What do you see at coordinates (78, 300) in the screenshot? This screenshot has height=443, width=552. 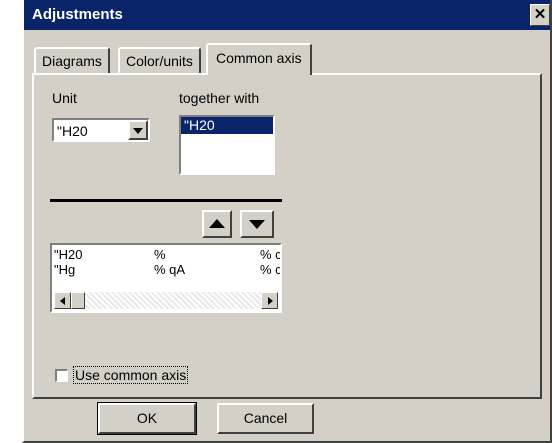 I see `scroll-thumb` at bounding box center [78, 300].